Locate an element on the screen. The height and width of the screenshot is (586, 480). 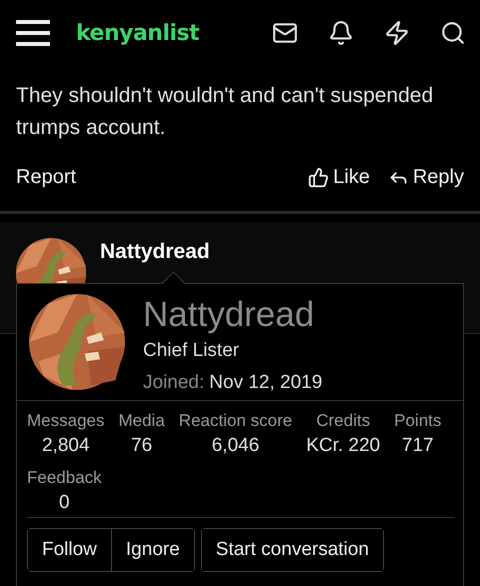
reply-link: Reply is located at coordinates (426, 177).